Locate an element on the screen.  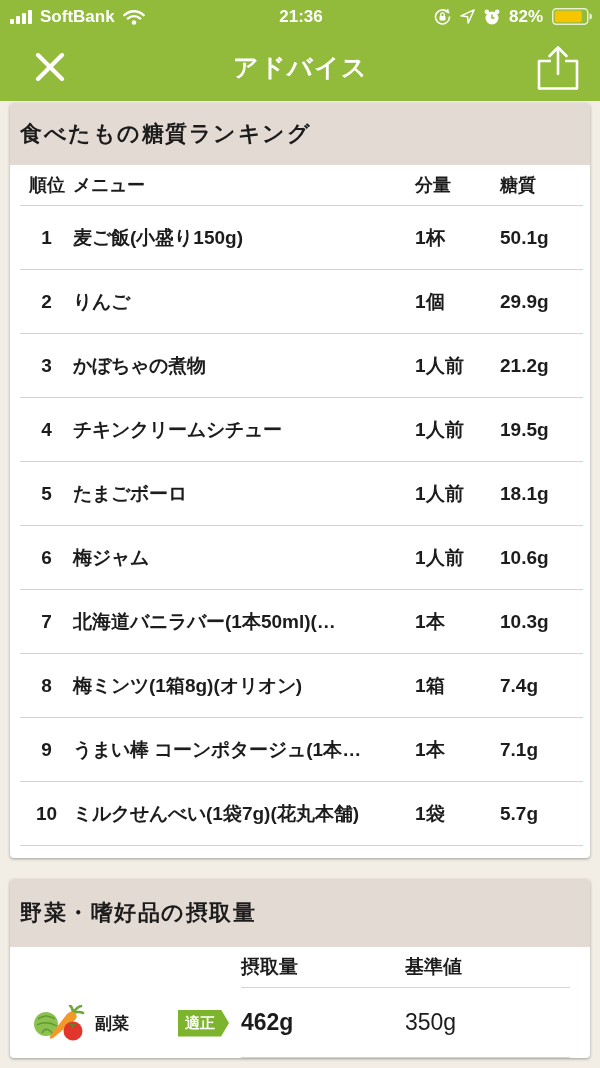
sugar-amount: 50.1g is located at coordinates (525, 237).